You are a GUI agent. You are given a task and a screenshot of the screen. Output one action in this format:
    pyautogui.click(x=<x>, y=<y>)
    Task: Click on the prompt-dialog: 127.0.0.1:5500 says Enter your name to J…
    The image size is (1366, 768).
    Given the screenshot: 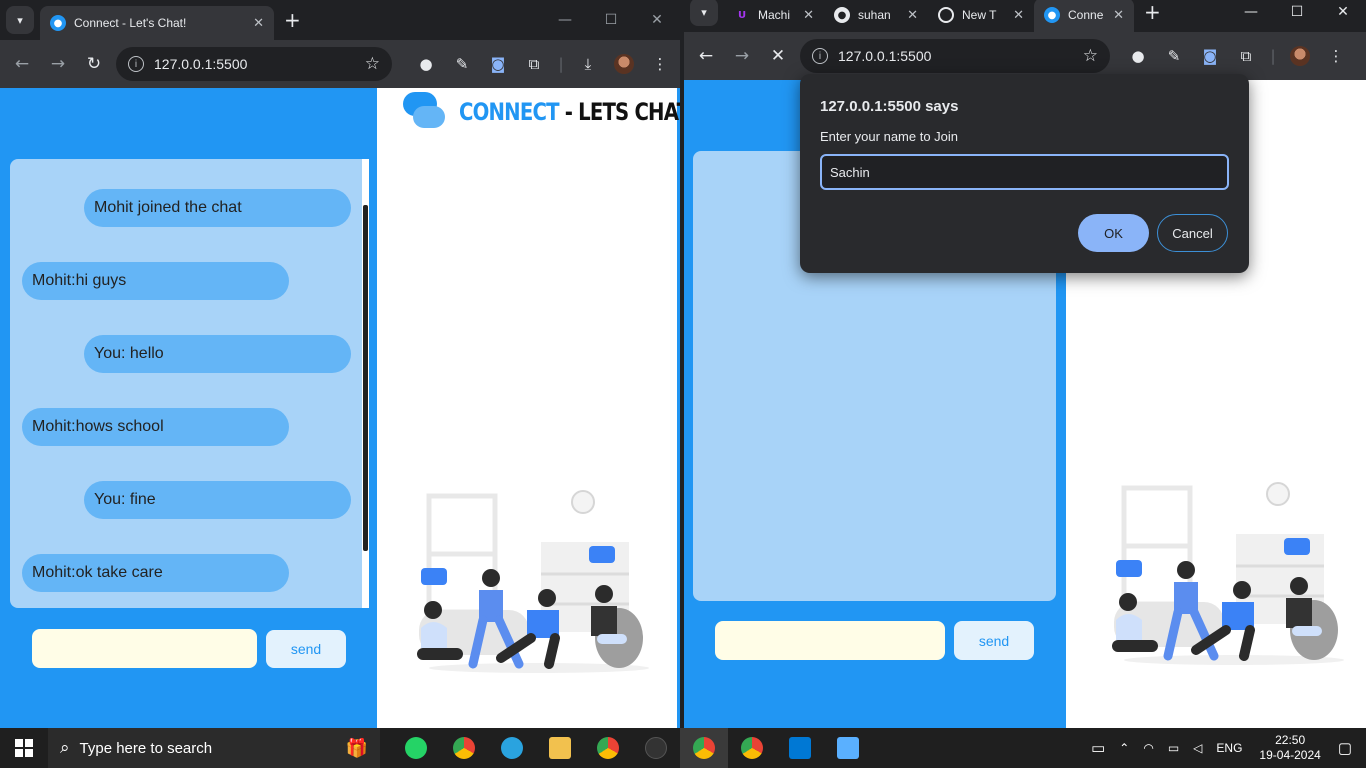 What is the action you would take?
    pyautogui.click(x=1024, y=173)
    